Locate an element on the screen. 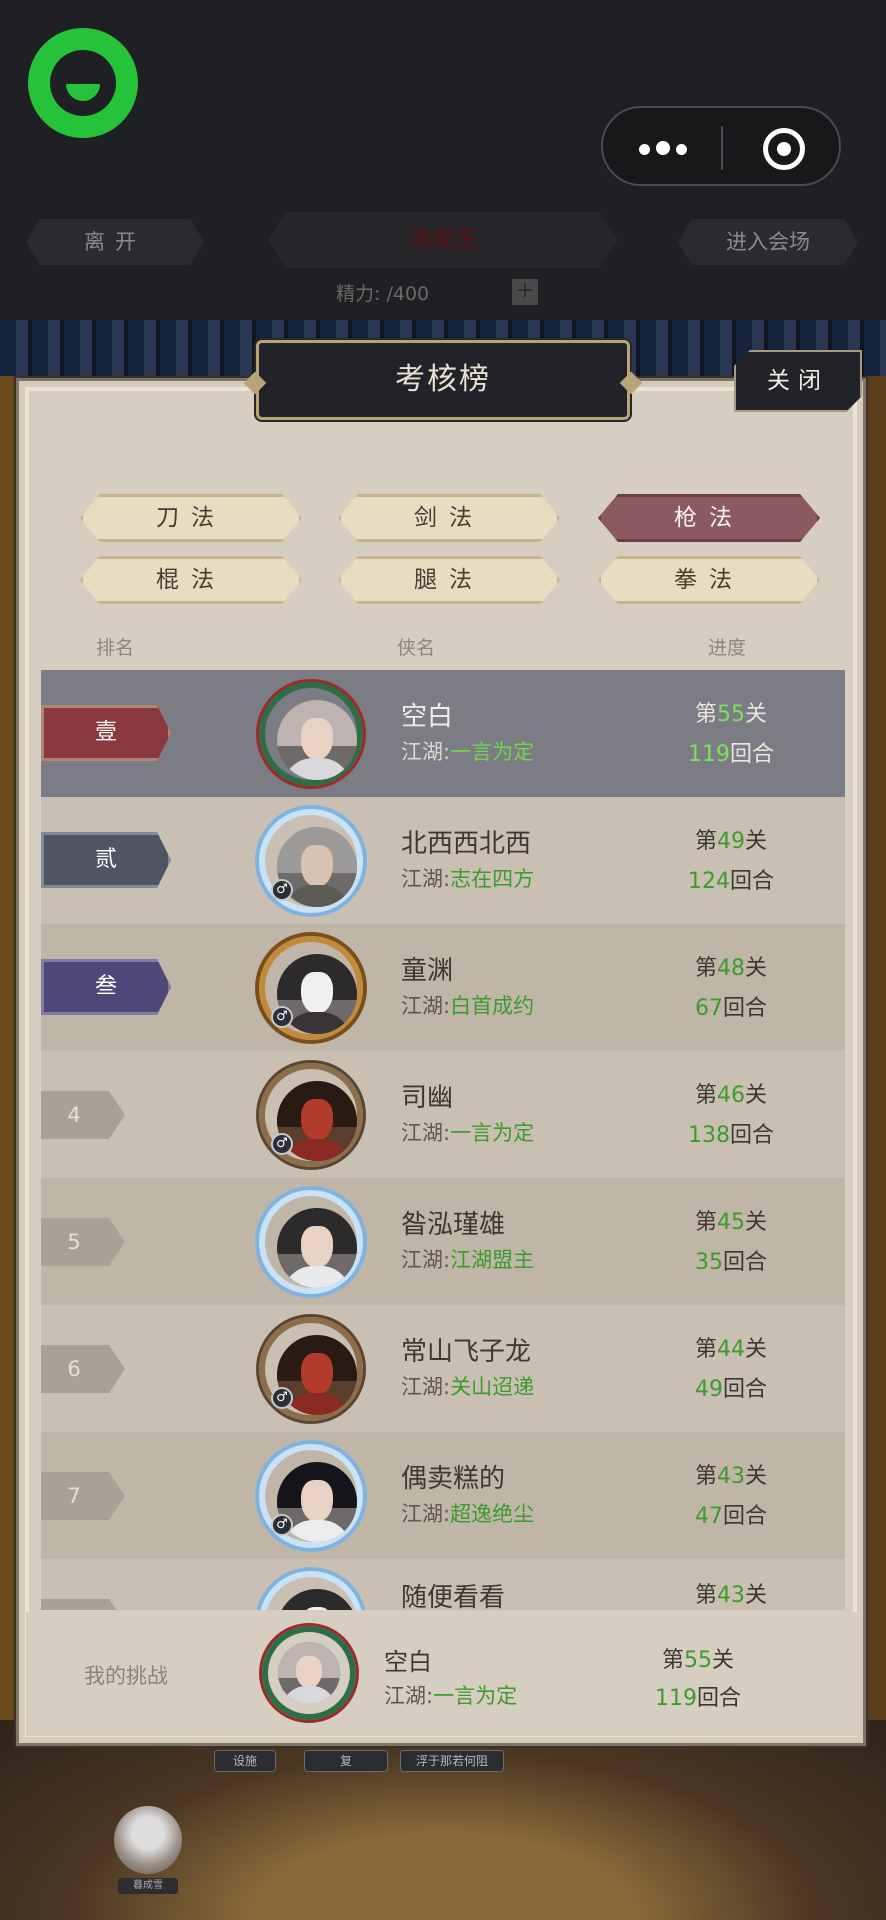 Image resolution: width=886 pixels, height=1920 pixels. tab-jian: 剑法 is located at coordinates (449, 518).